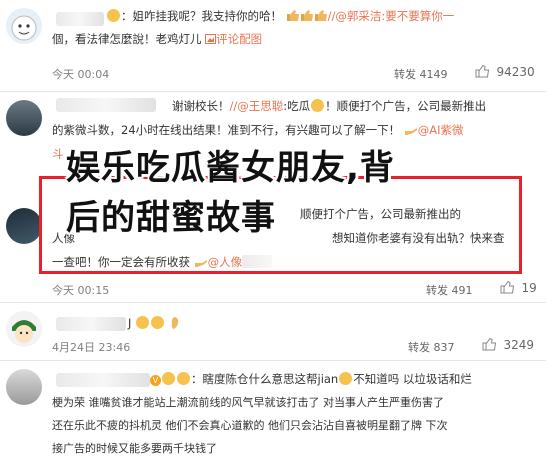 The width and height of the screenshot is (546, 469). What do you see at coordinates (134, 448) in the screenshot?
I see `comment-text-line-4: 接广告的时候又能多要两千块钱了` at bounding box center [134, 448].